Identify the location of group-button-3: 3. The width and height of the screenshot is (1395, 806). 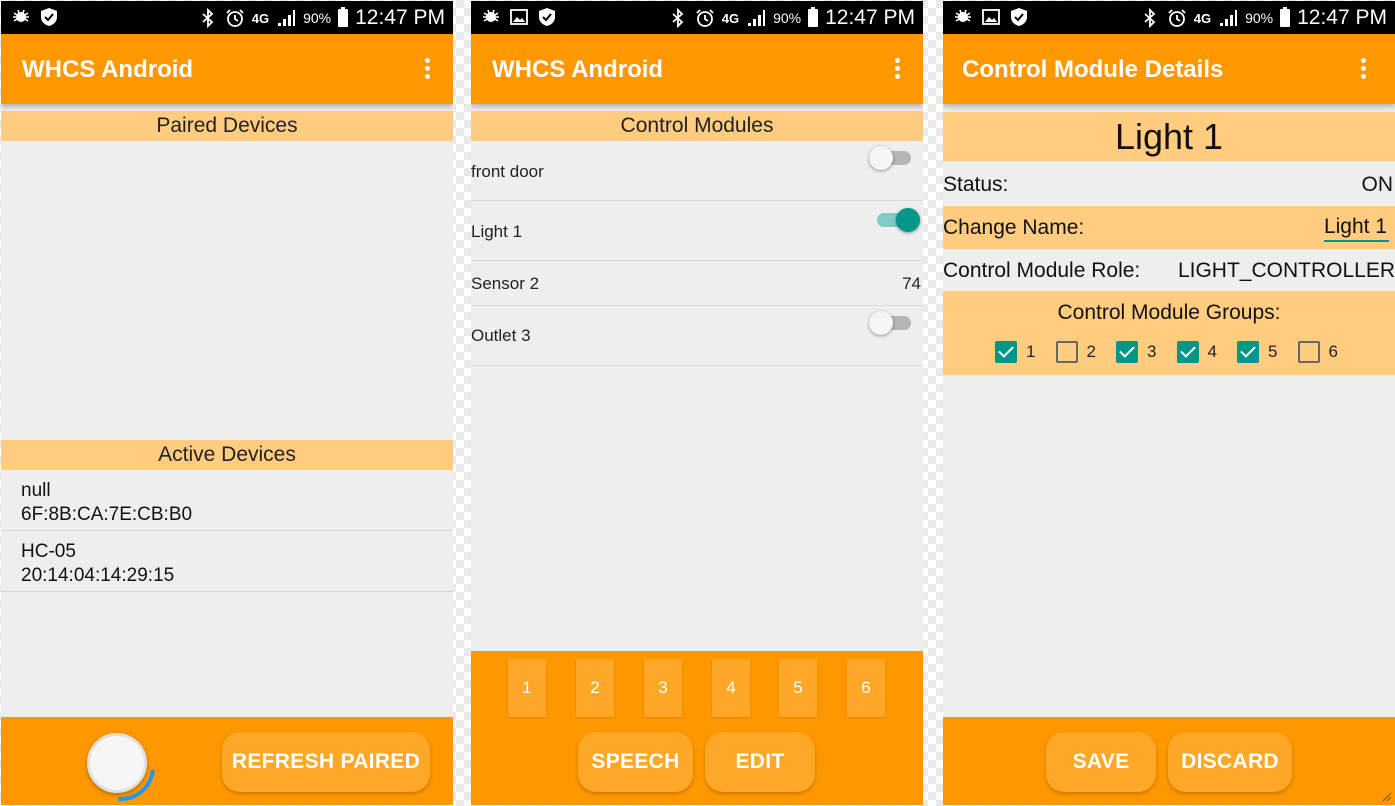
(663, 688).